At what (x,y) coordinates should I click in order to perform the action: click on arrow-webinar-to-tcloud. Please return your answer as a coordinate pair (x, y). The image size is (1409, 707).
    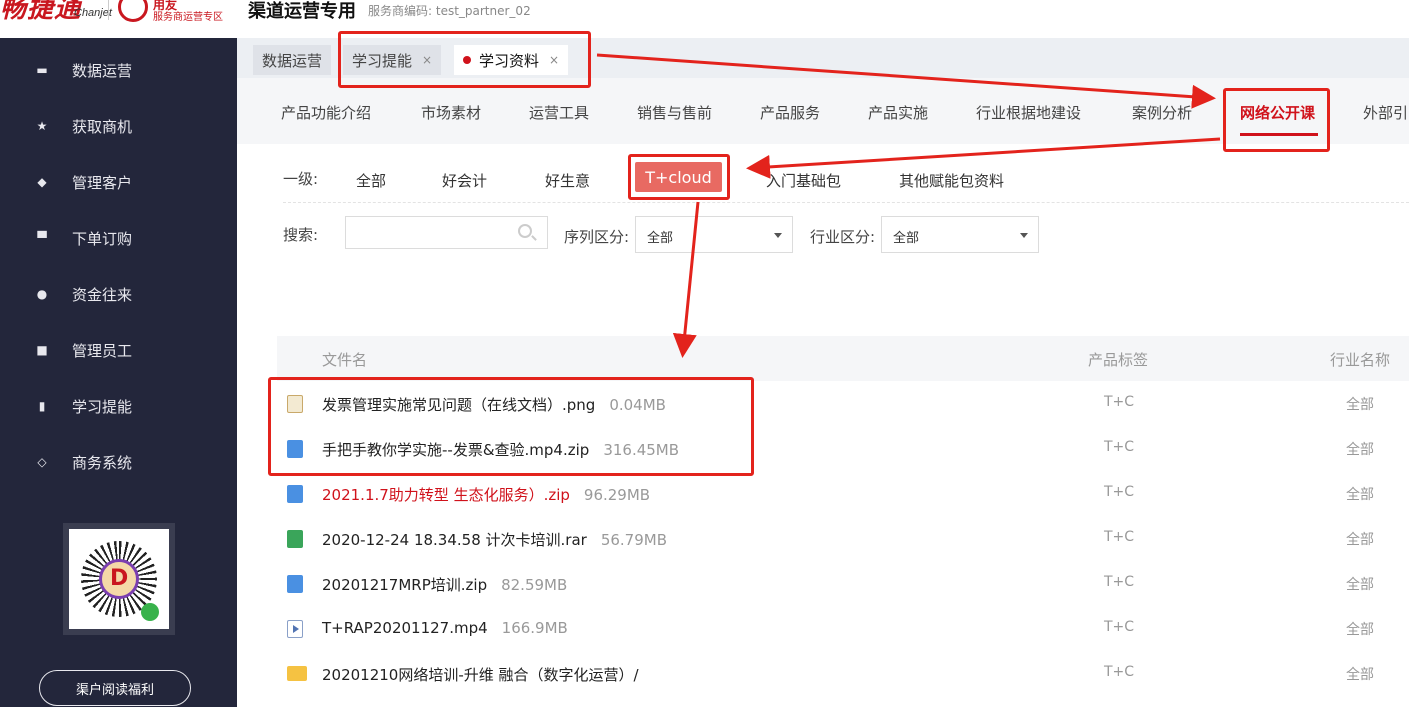
    Looking at the image, I should click on (983, 158).